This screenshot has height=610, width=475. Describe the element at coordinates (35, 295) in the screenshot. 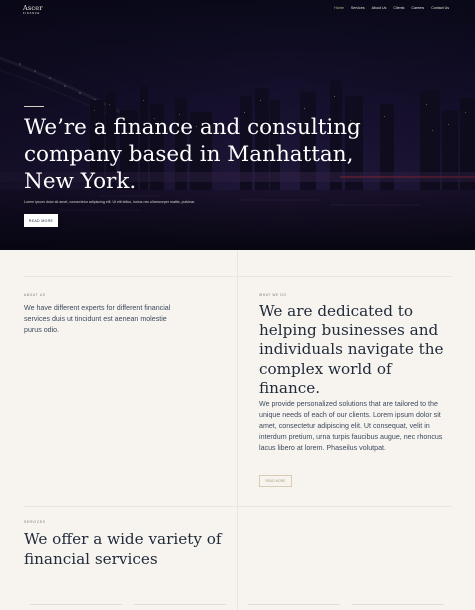

I see `about-eyebrow: ABOUT US` at that location.